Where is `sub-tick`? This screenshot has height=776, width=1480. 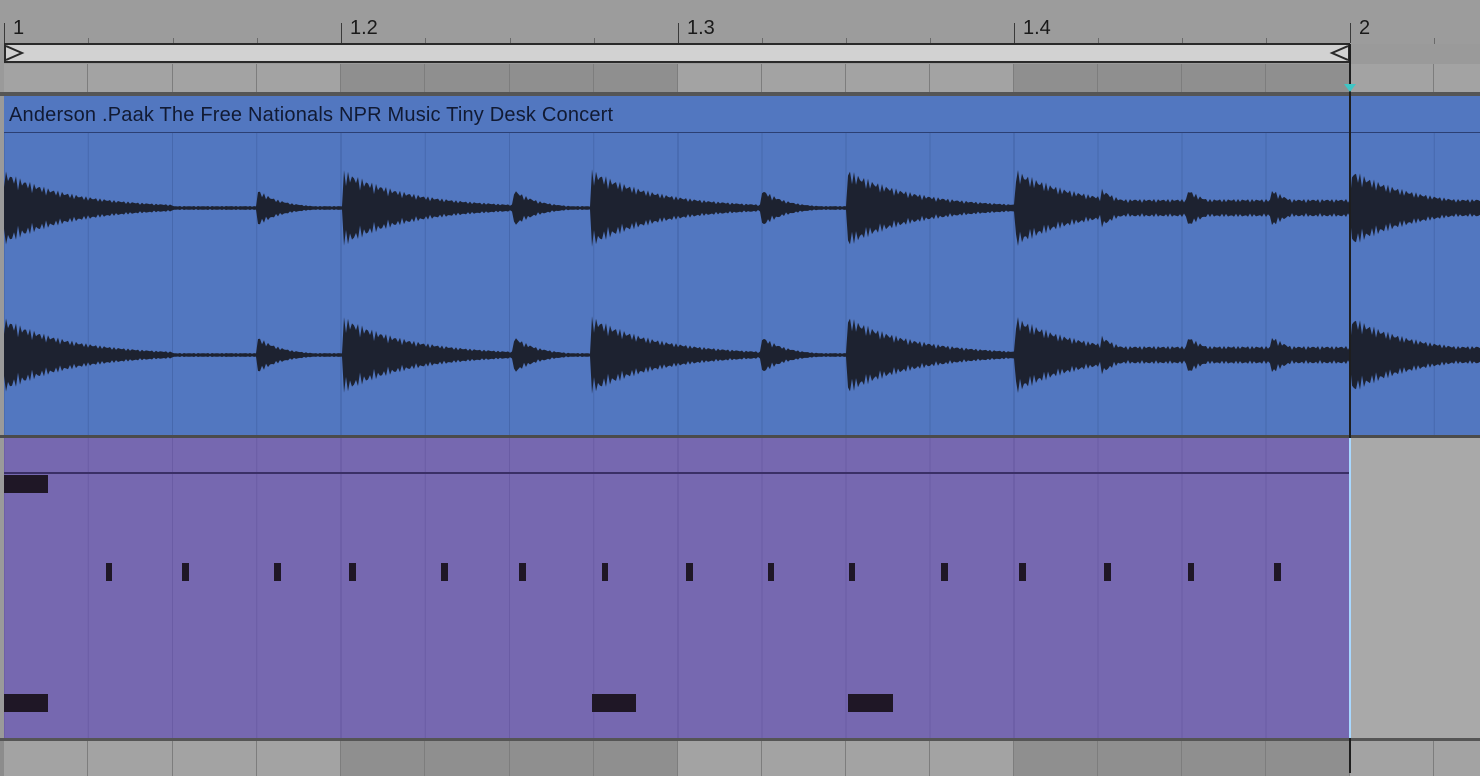 sub-tick is located at coordinates (1435, 41).